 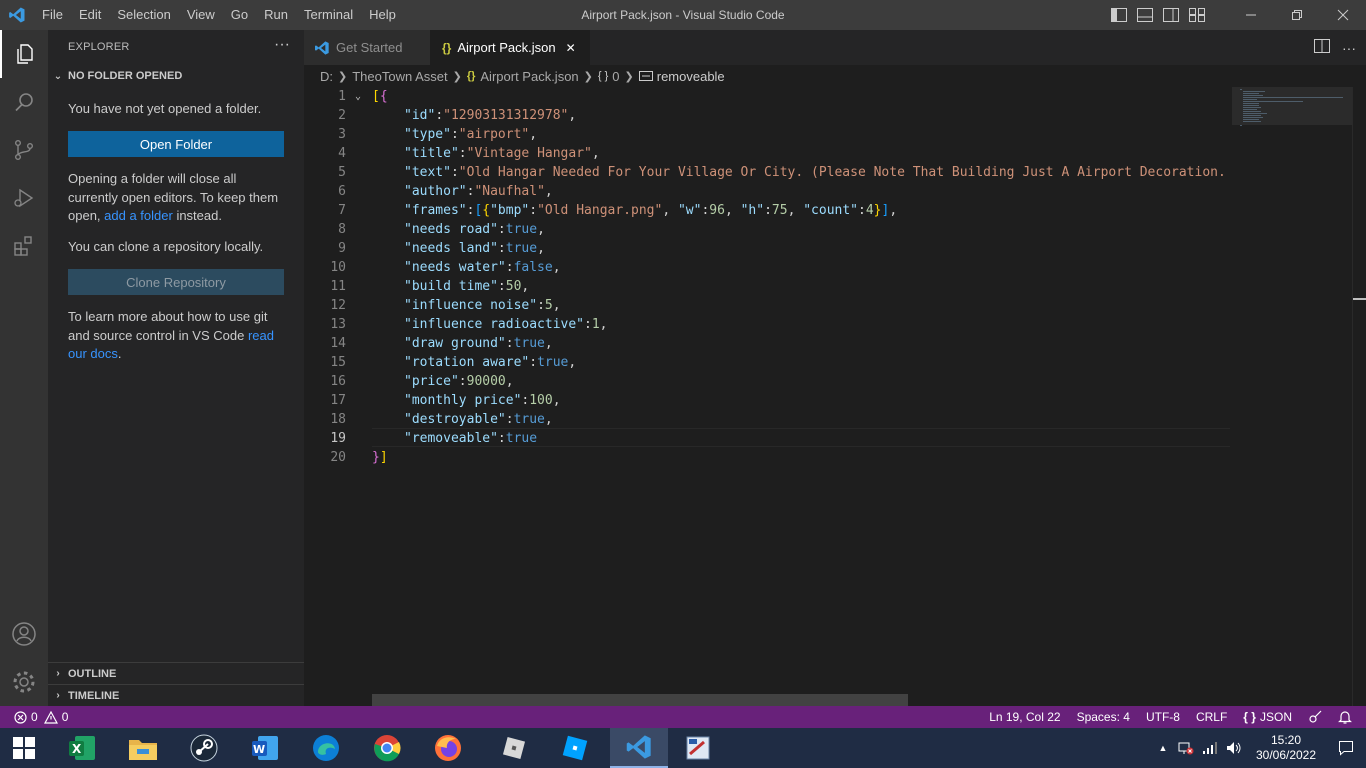 I want to click on code-line: 9 "needs land":true,, so click(x=769, y=248).